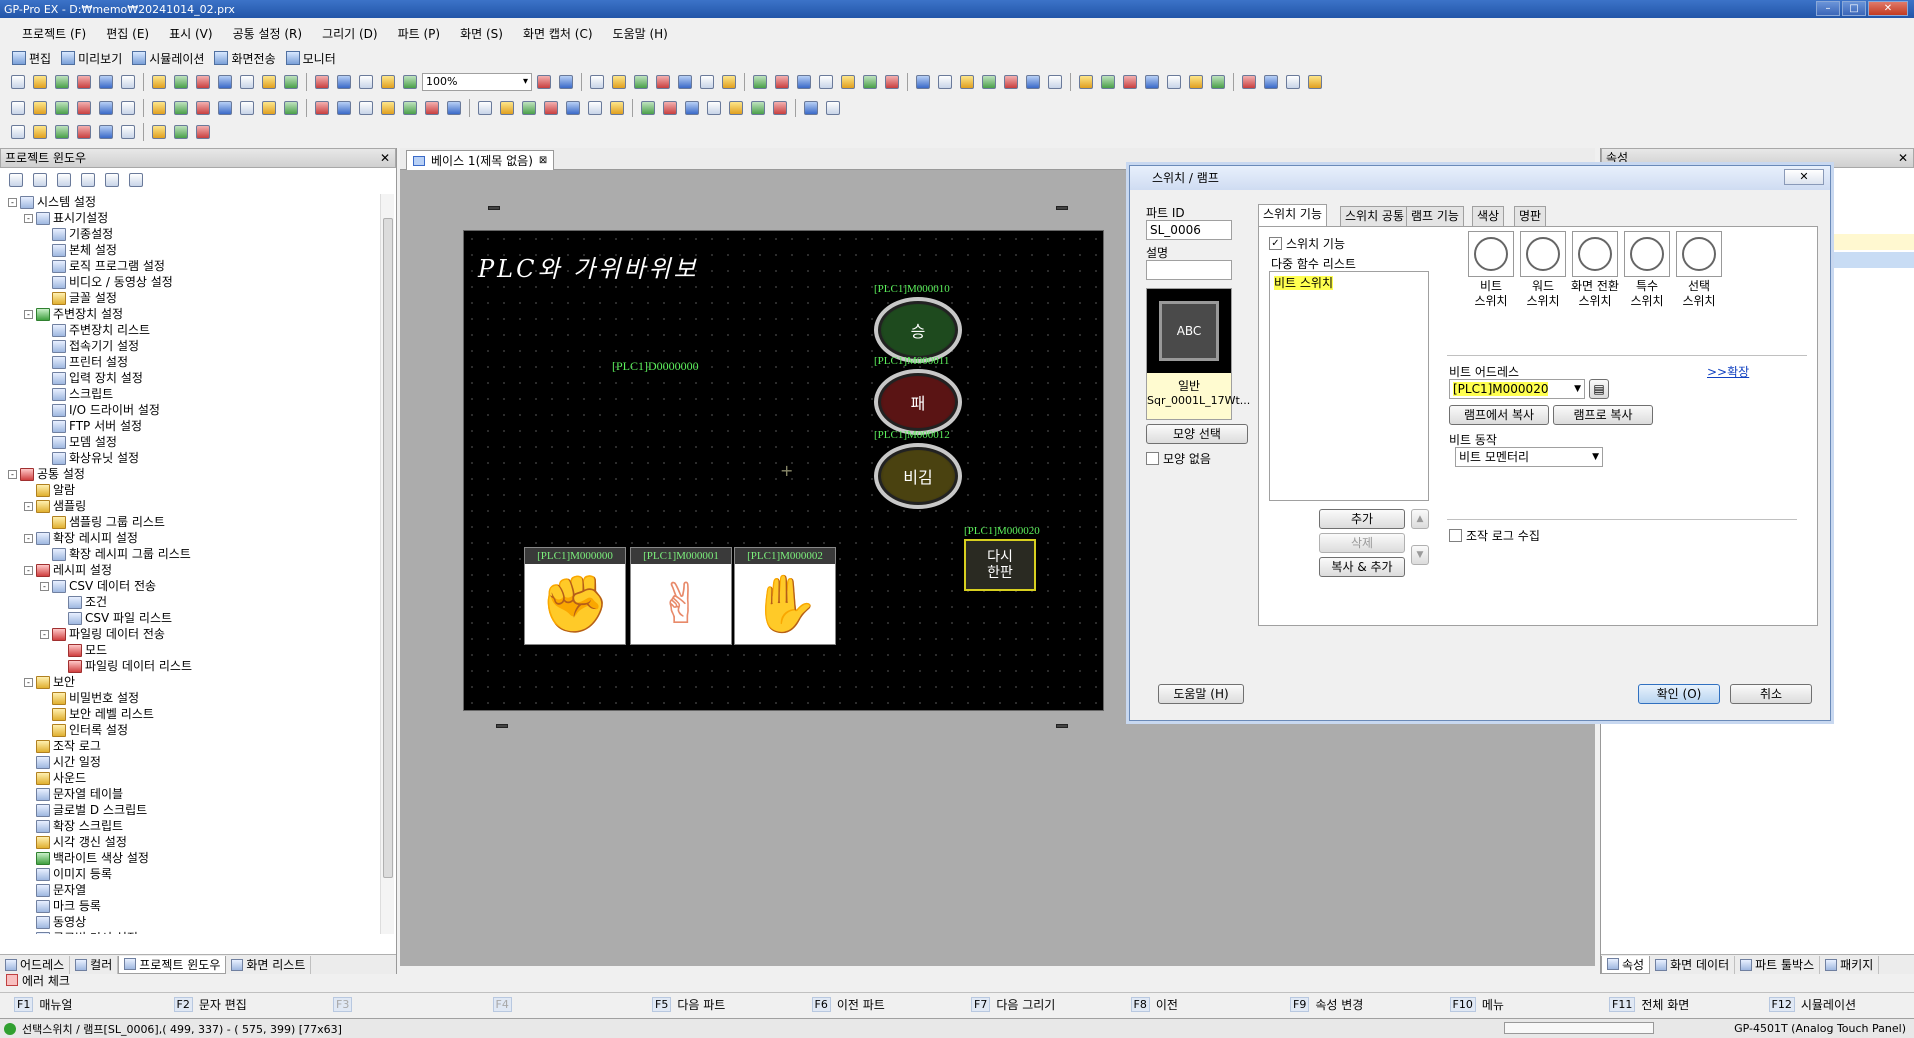 This screenshot has width=1914, height=1038. I want to click on close-button: ✕, so click(1888, 8).